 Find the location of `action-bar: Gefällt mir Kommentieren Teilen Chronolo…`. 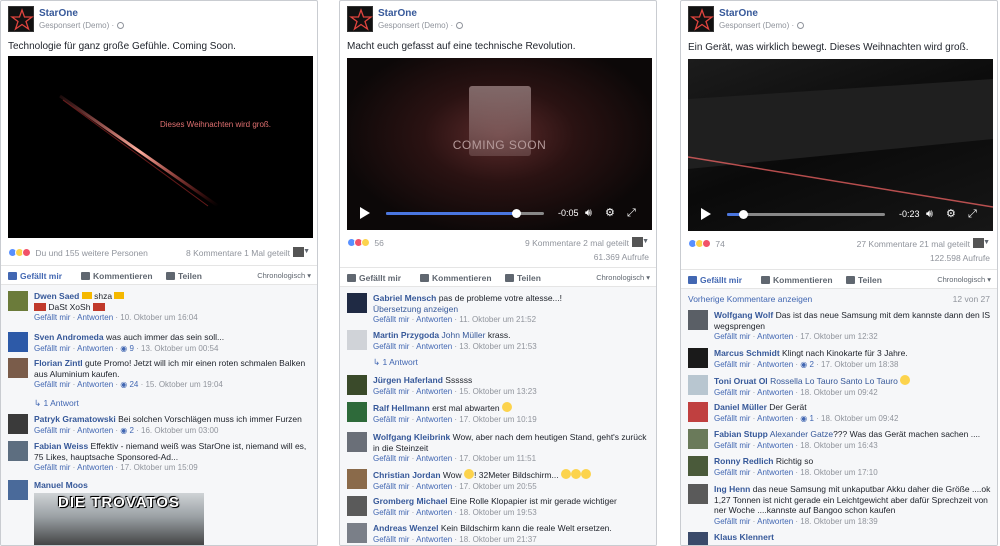

action-bar: Gefällt mir Kommentieren Teilen Chronolo… is located at coordinates (498, 277).